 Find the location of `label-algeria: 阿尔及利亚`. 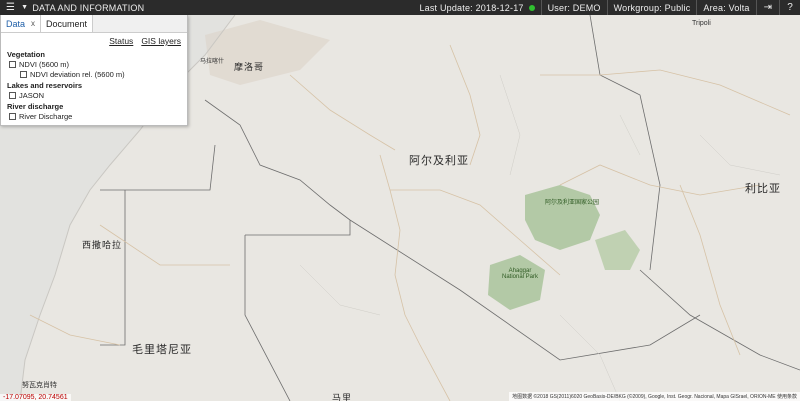

label-algeria: 阿尔及利亚 is located at coordinates (439, 161).